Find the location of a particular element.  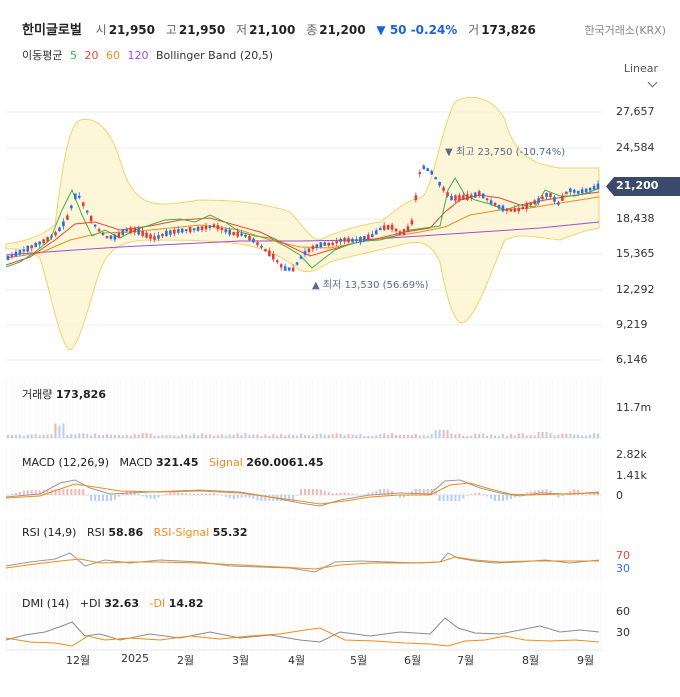

price-tick: 12,292 is located at coordinates (635, 289).